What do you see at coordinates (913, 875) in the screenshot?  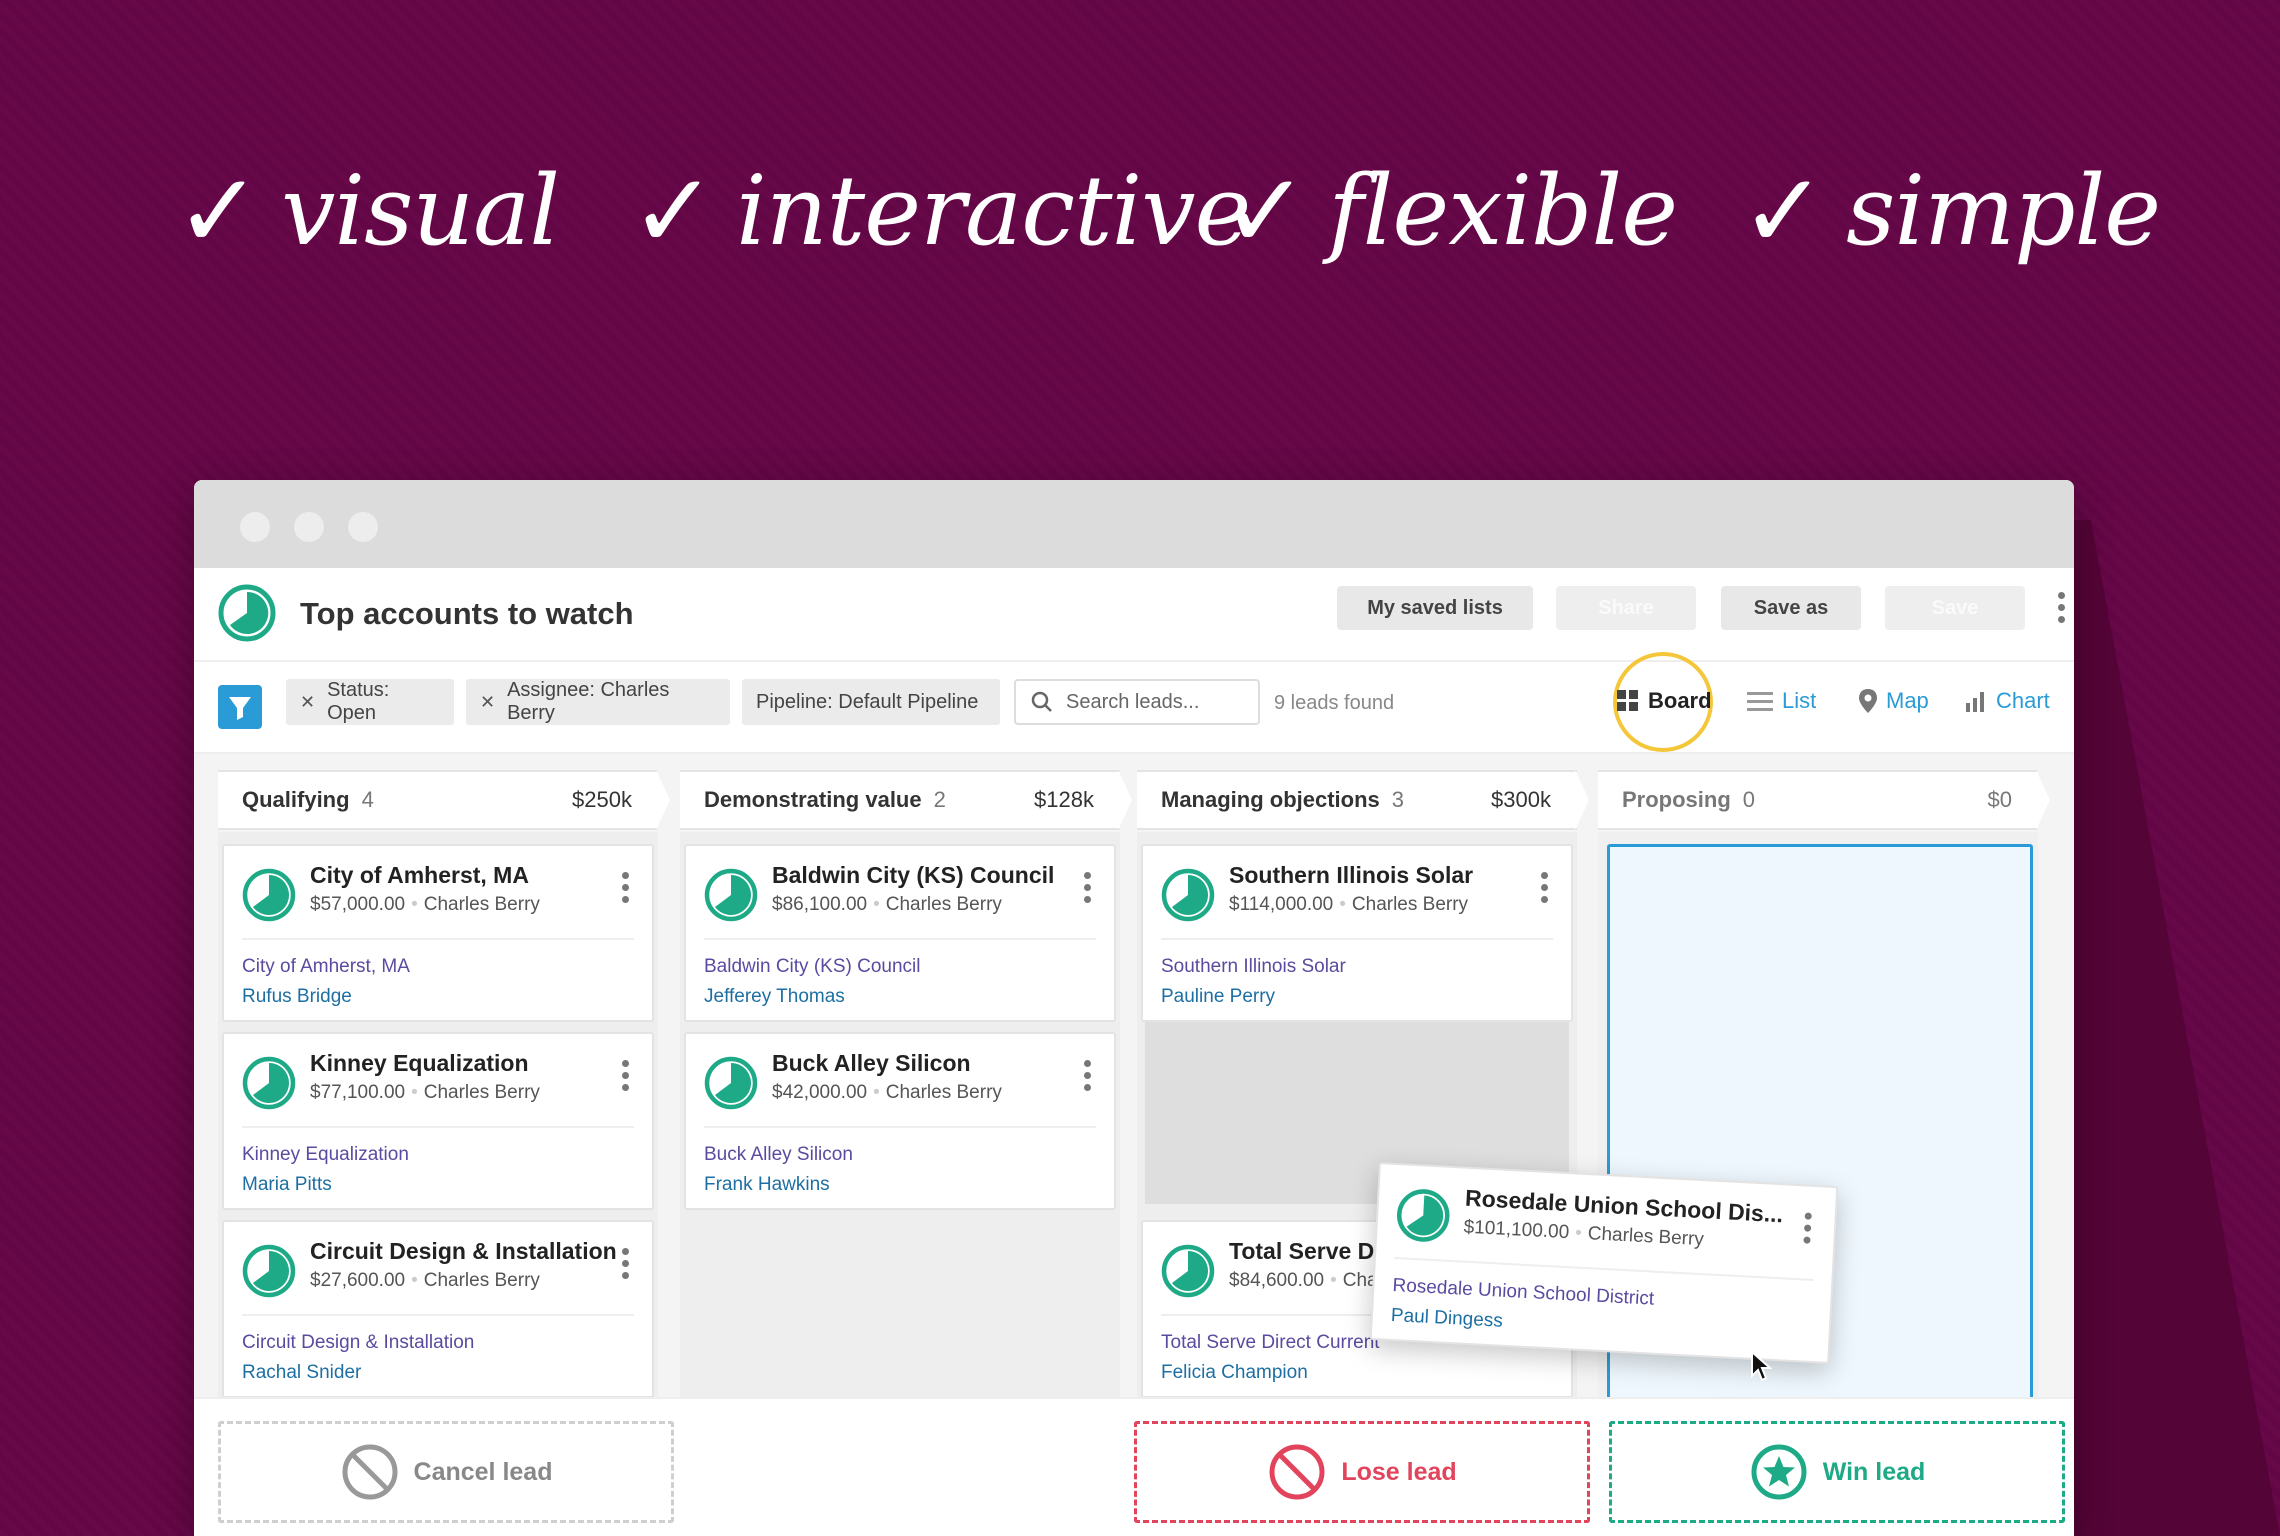 I see `lead-name: Baldwin City (KS) Council` at bounding box center [913, 875].